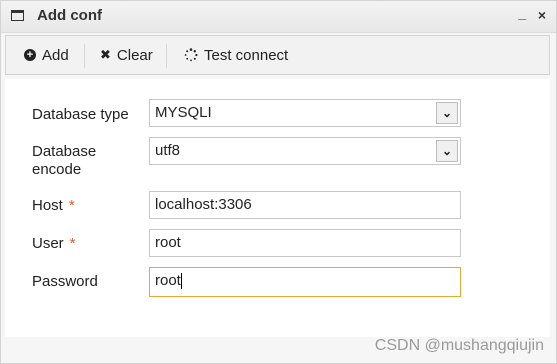 The width and height of the screenshot is (557, 364). Describe the element at coordinates (459, 345) in the screenshot. I see `watermark: CSDN @mushangqiujin` at that location.